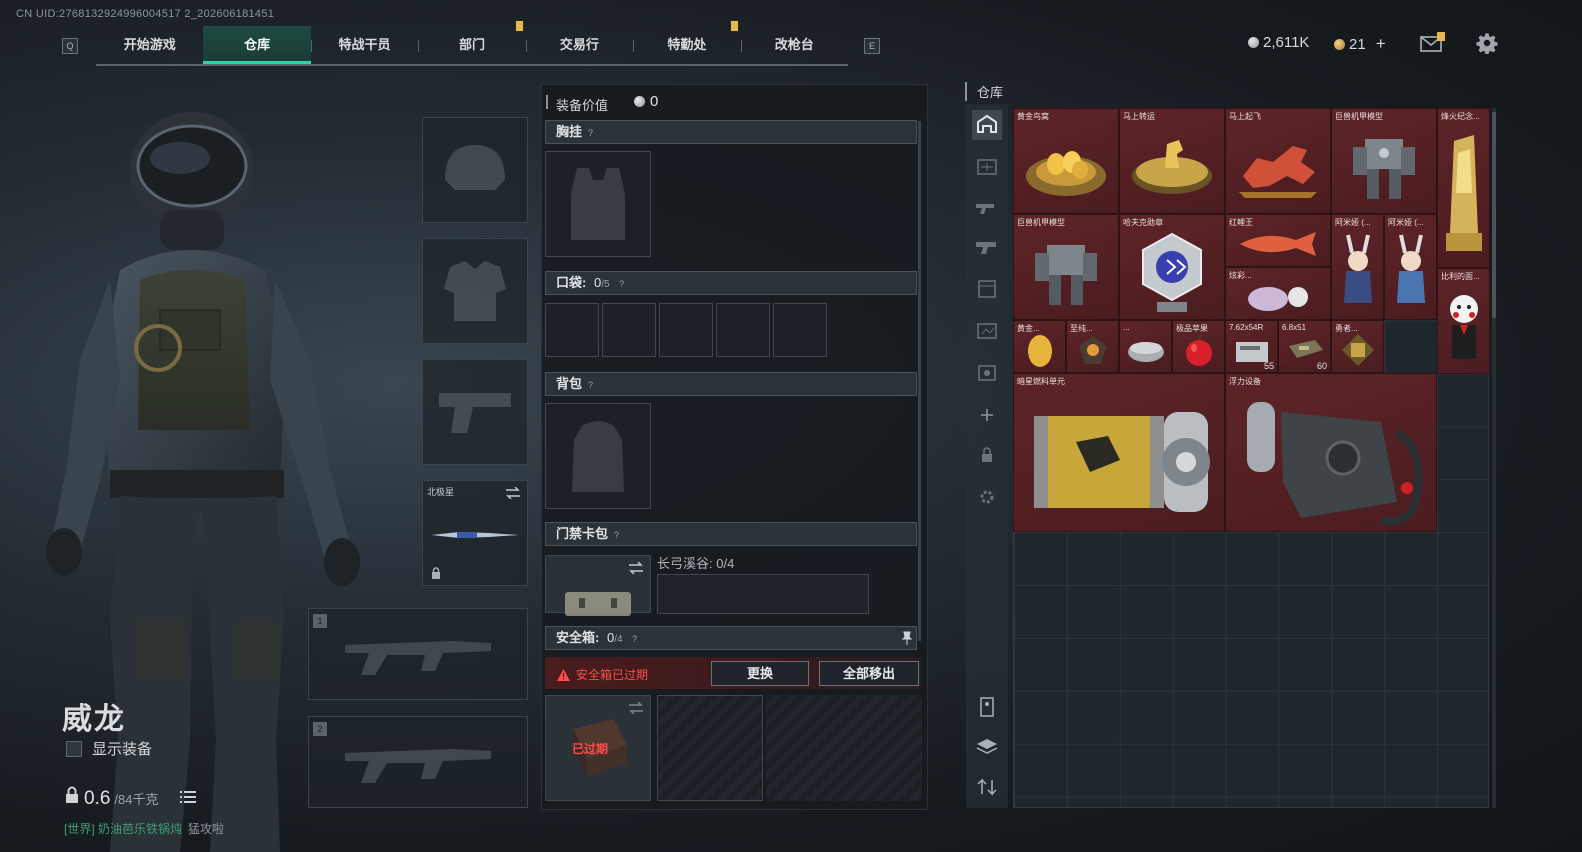  I want to click on organize-button, so click(987, 707).